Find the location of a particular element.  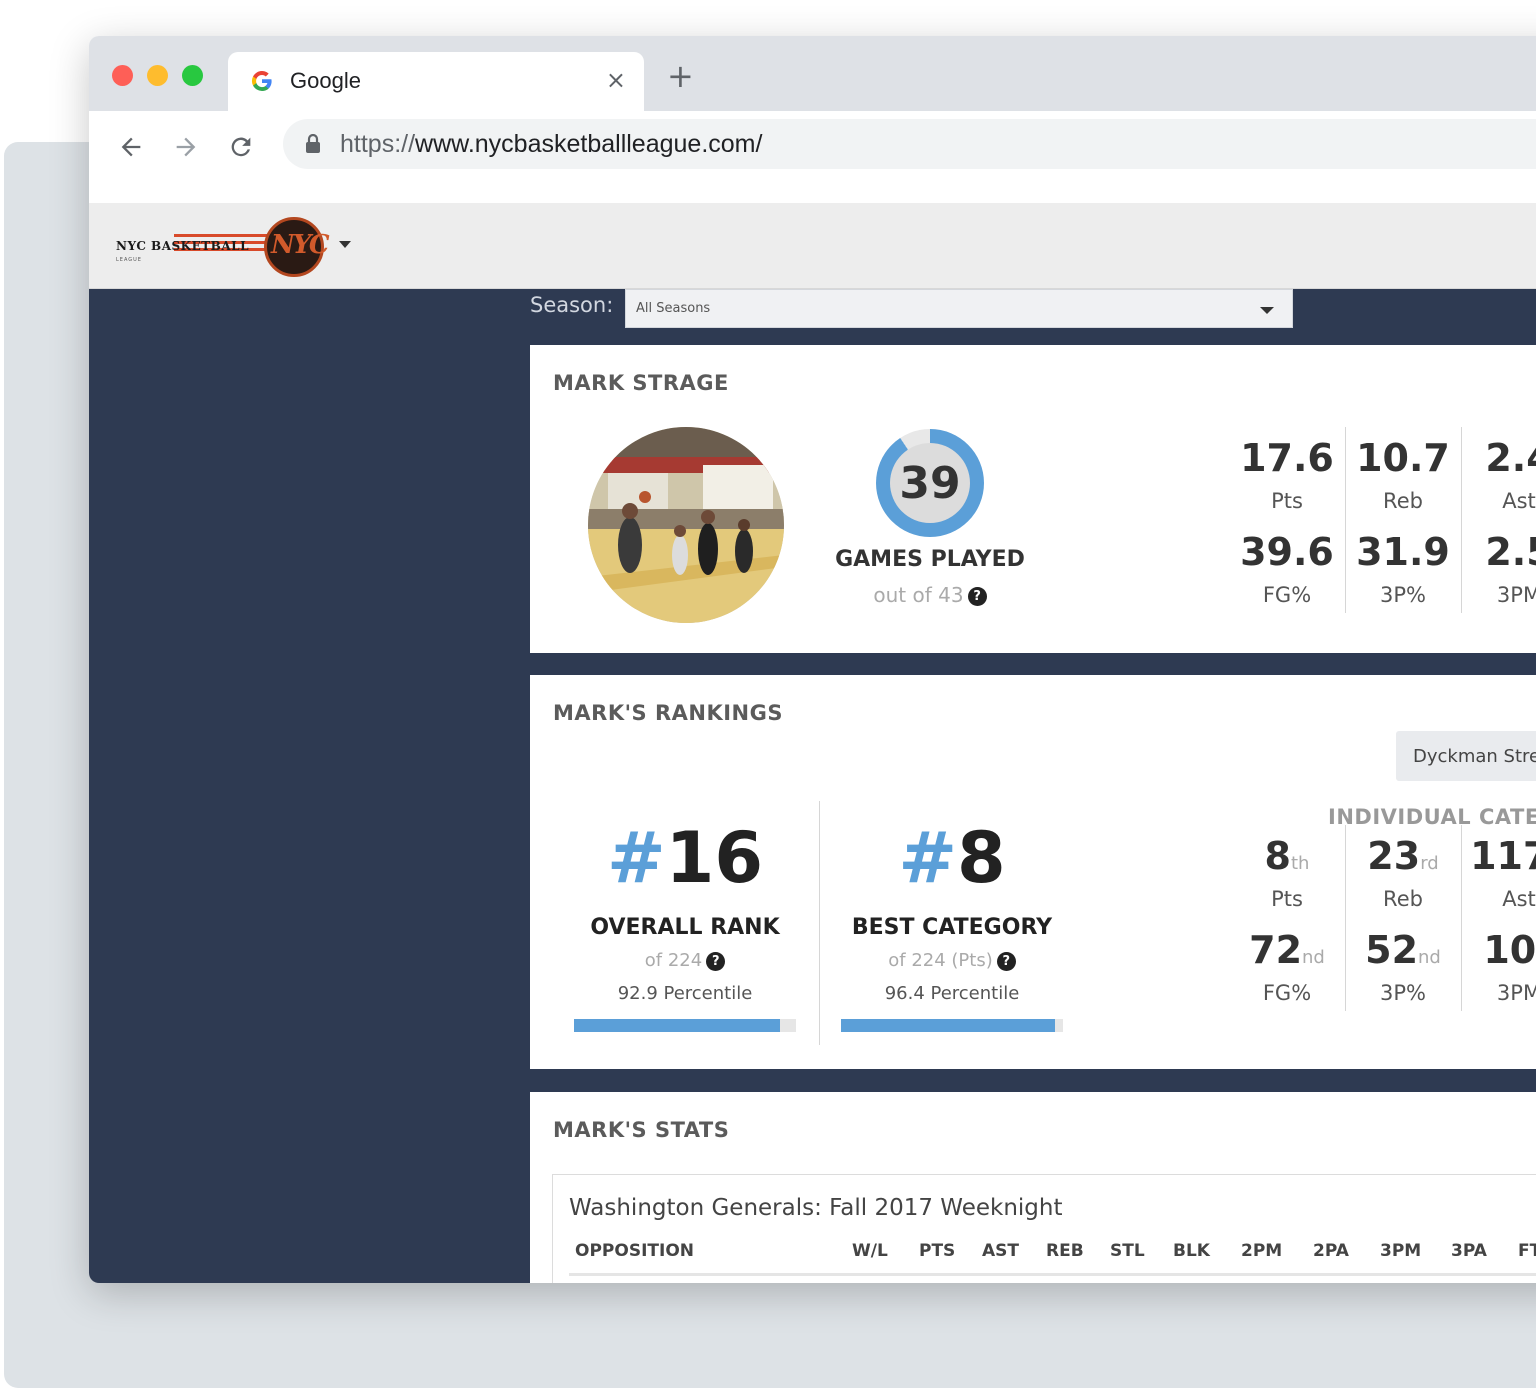

reload-button is located at coordinates (241, 147).